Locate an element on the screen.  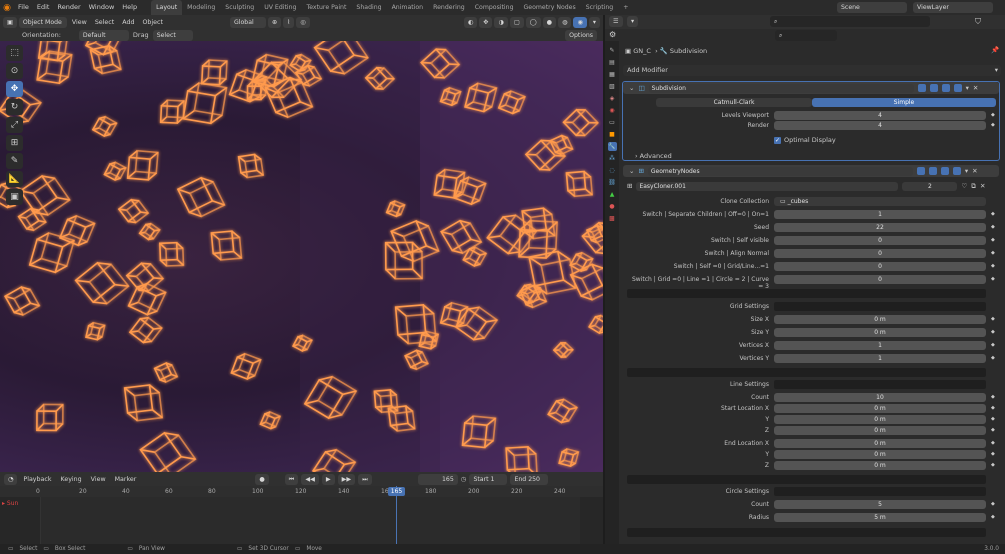
gn-input-6-field: 0 is located at coordinates (880, 279).